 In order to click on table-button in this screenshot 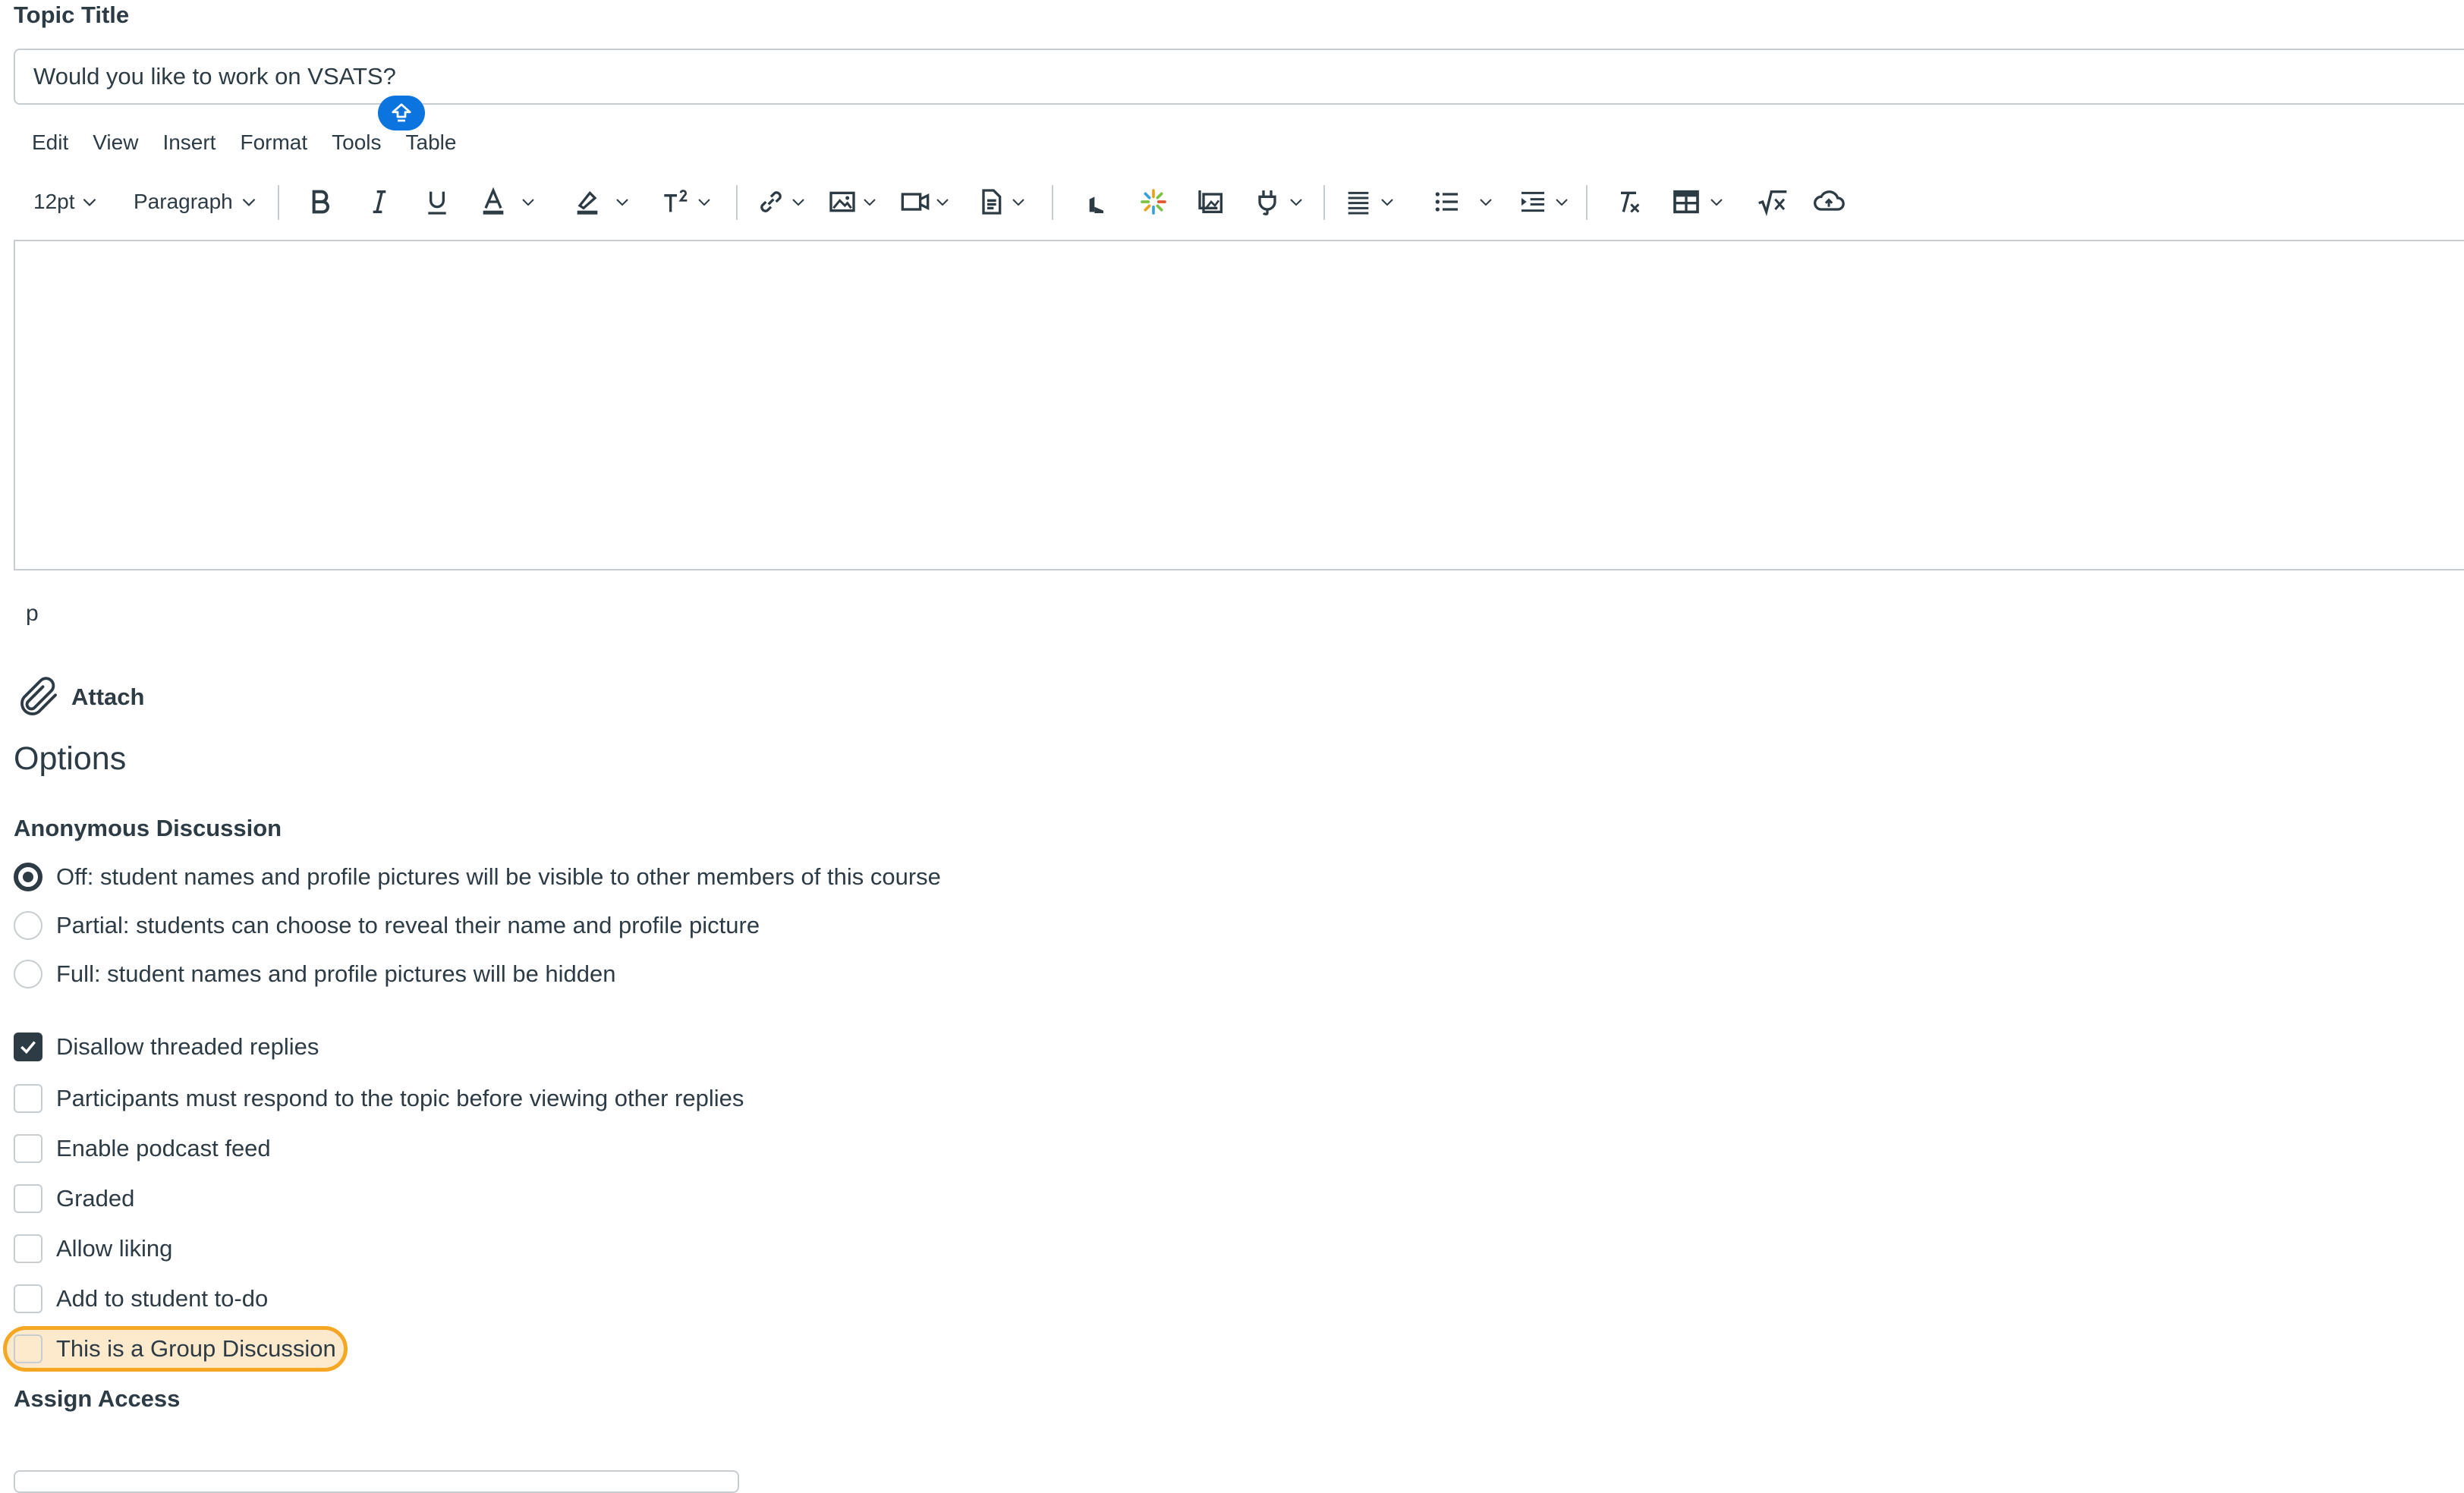, I will do `click(1698, 202)`.